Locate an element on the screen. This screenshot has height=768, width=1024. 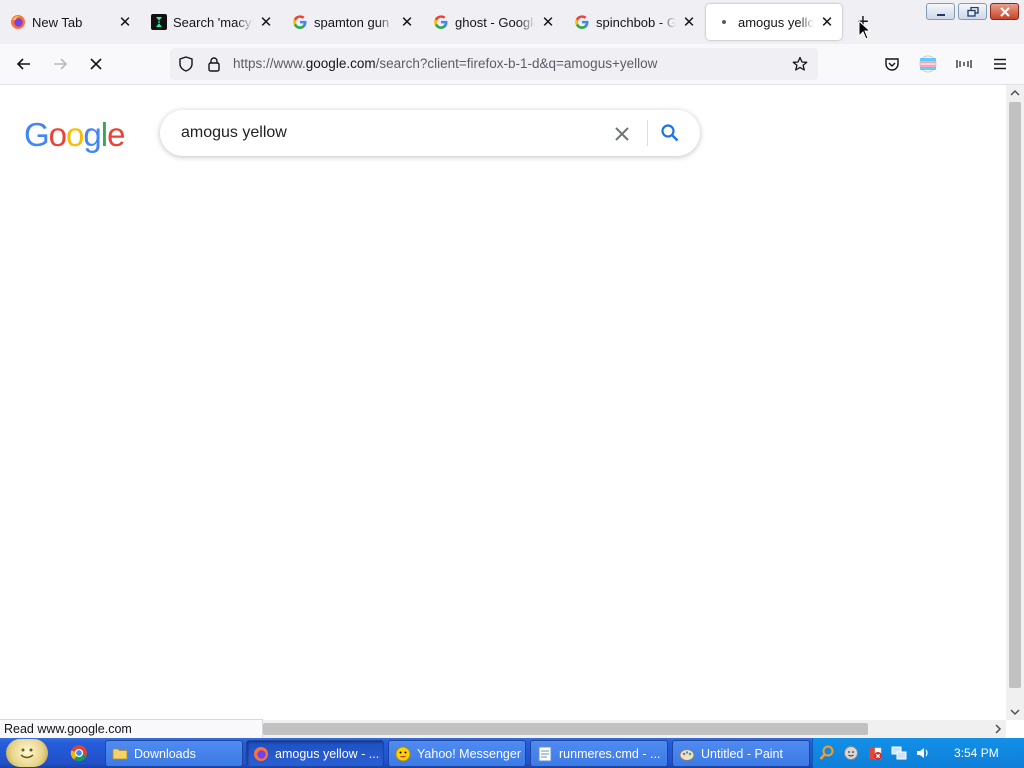
dark-site-icon is located at coordinates (159, 22).